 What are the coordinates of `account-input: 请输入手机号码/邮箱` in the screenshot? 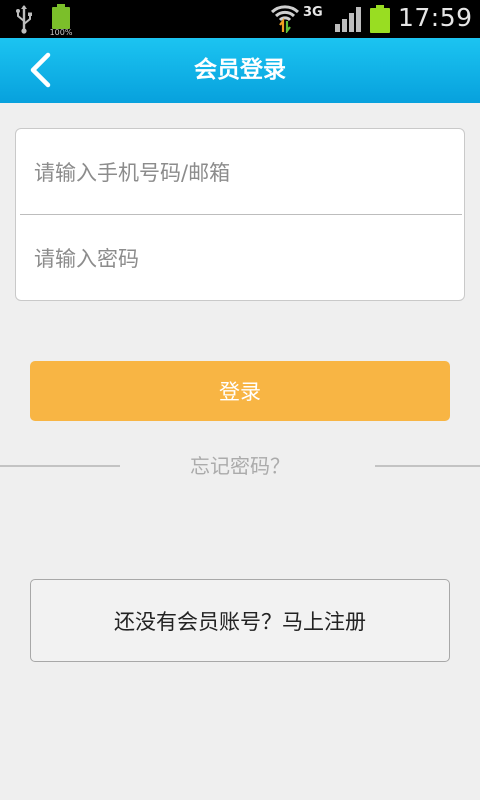 It's located at (240, 171).